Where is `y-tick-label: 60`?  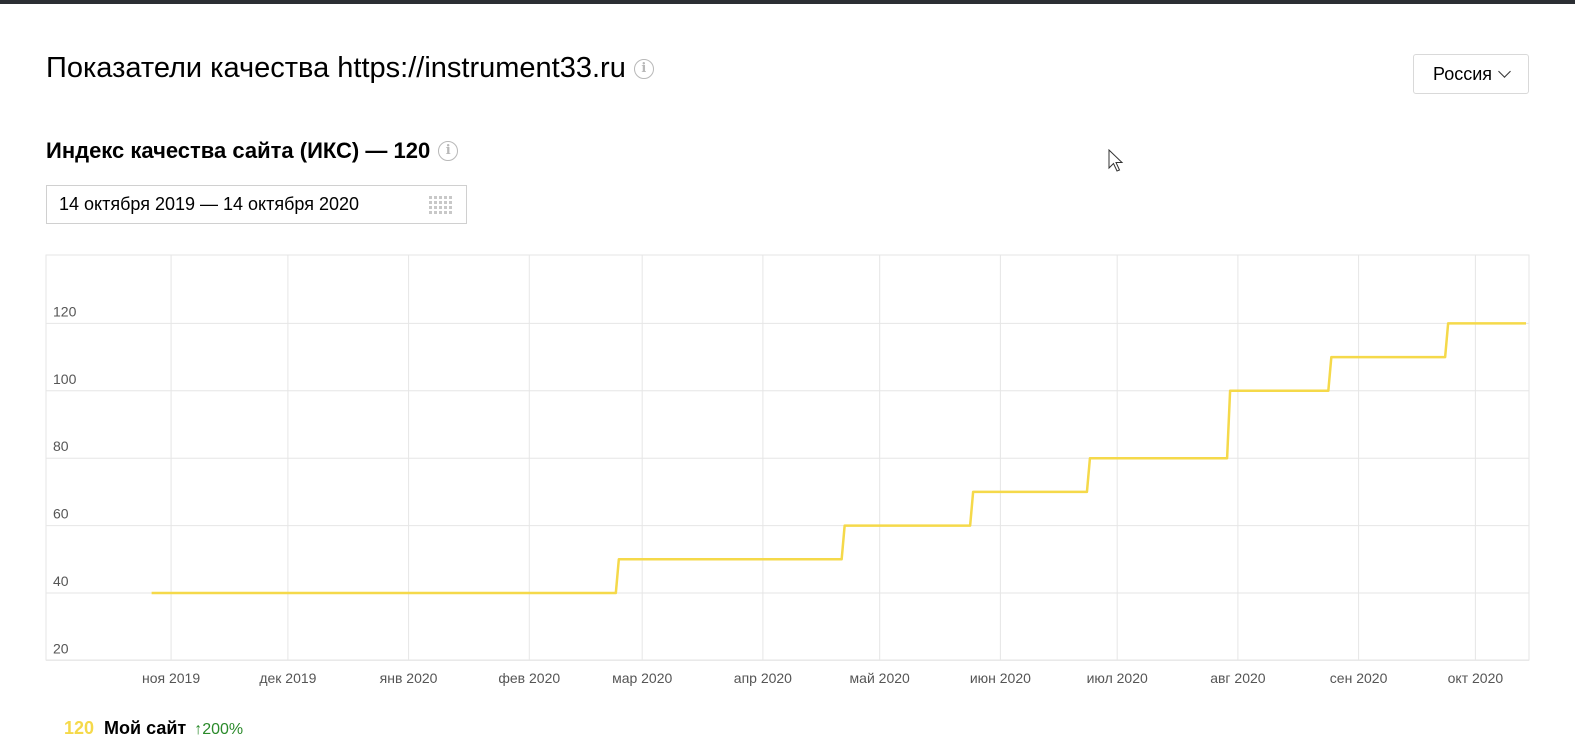
y-tick-label: 60 is located at coordinates (61, 514).